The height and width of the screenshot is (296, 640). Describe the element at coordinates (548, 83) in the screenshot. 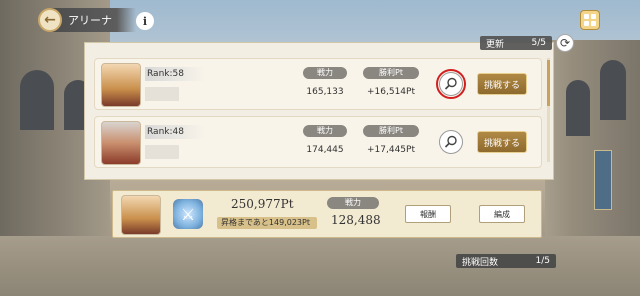

I see `scrollbar-thumb` at that location.